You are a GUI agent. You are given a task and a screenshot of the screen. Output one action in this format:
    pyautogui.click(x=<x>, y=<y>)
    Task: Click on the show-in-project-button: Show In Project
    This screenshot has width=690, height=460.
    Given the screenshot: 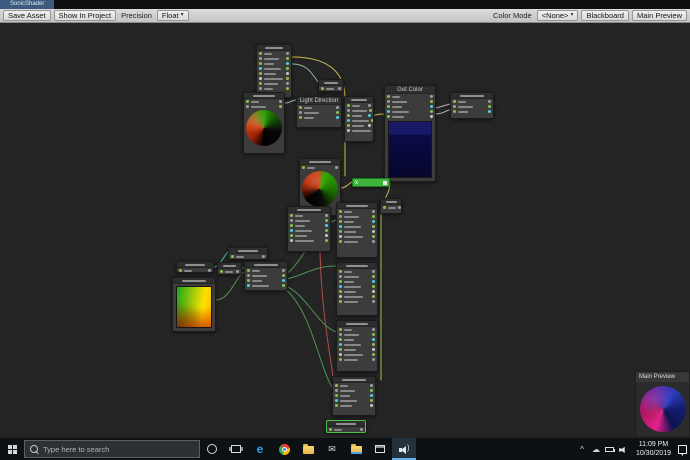 What is the action you would take?
    pyautogui.click(x=85, y=15)
    